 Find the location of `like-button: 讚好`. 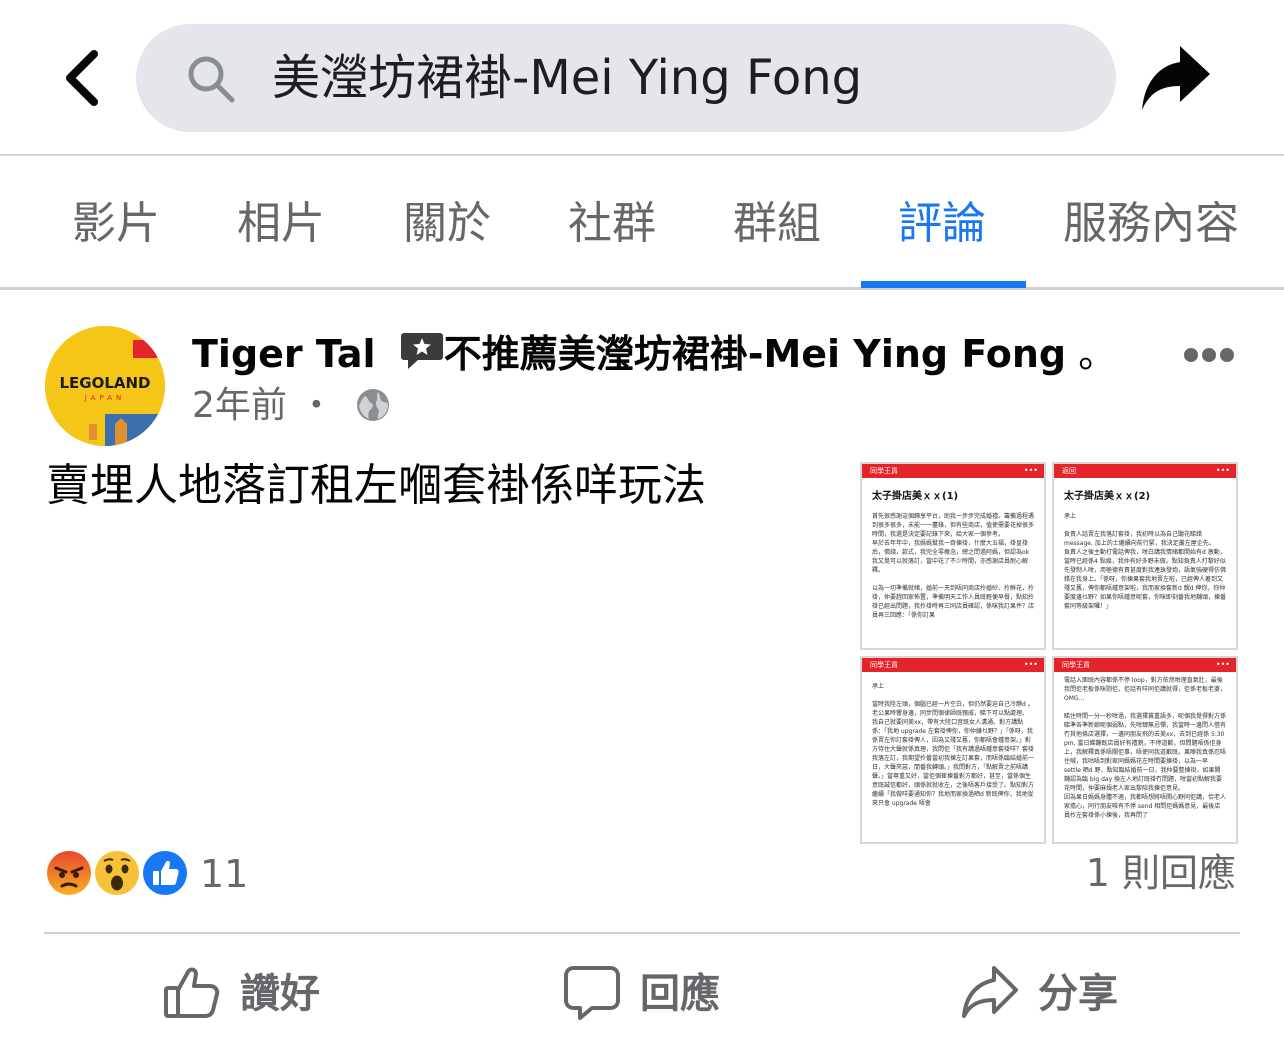

like-button: 讚好 is located at coordinates (252, 994).